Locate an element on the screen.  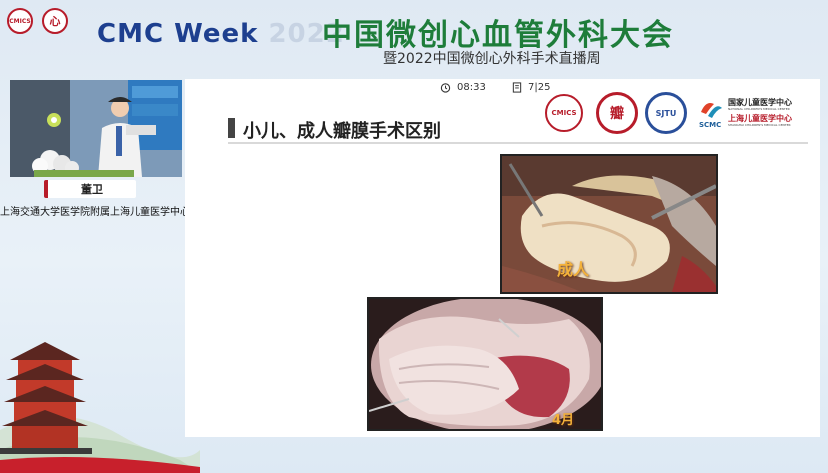
association-logo-text: 心 is located at coordinates (55, 21).